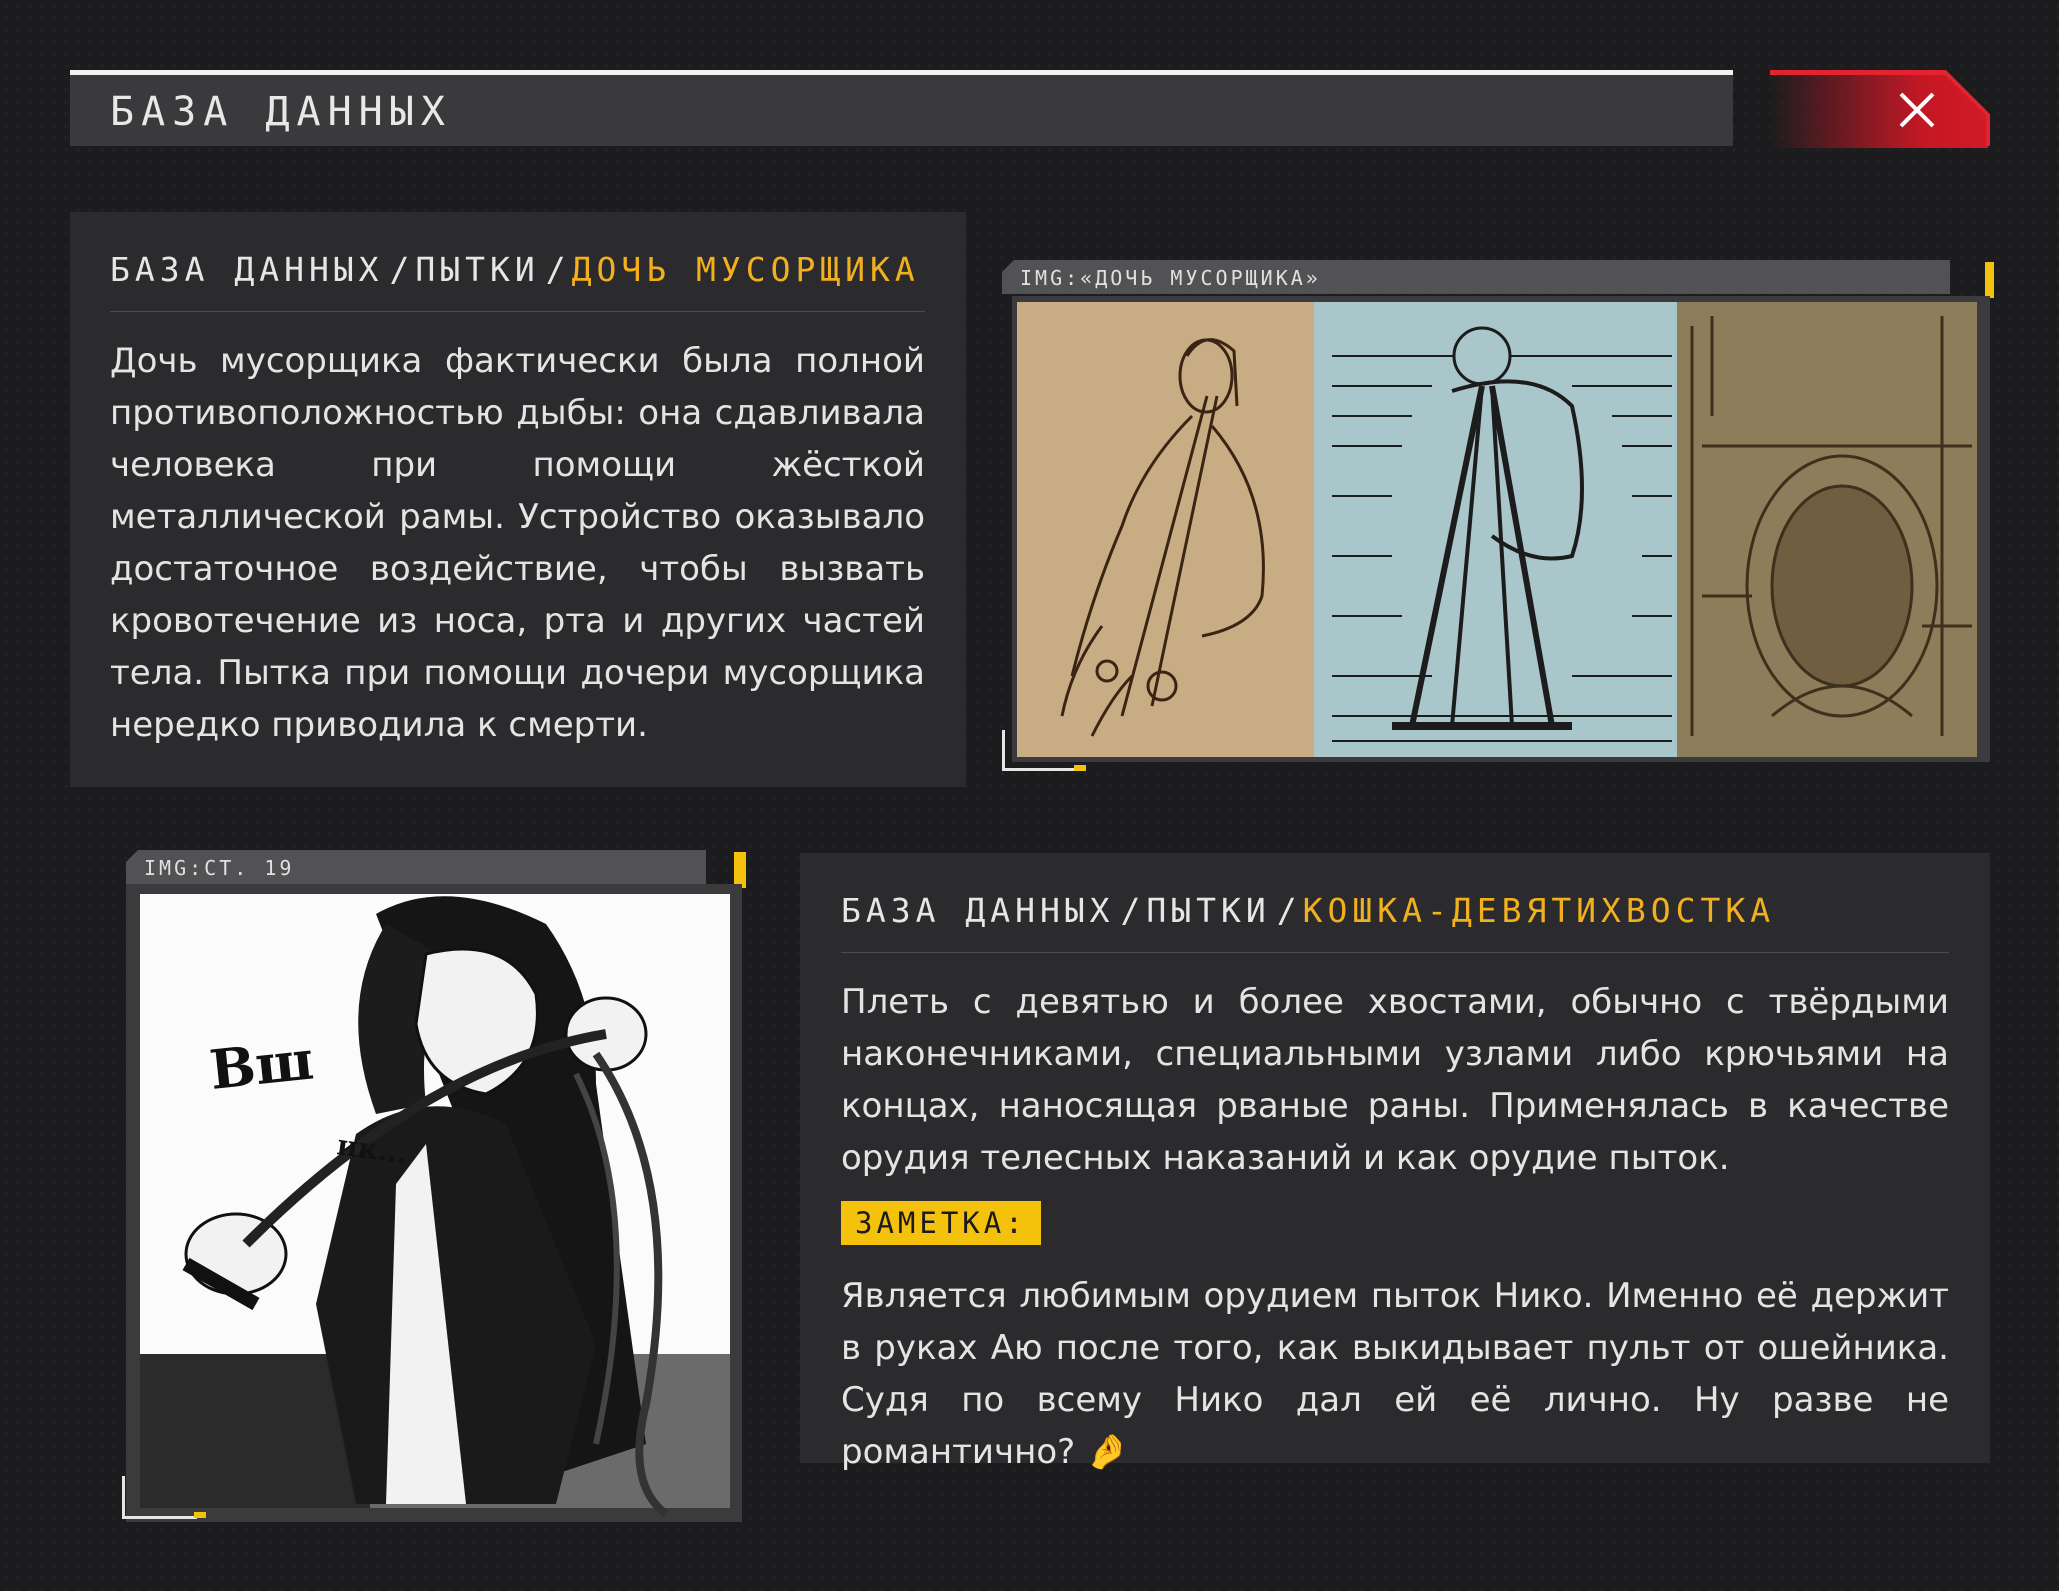  I want to click on header-bar: БАЗА ДАННЫХ, so click(901, 108).